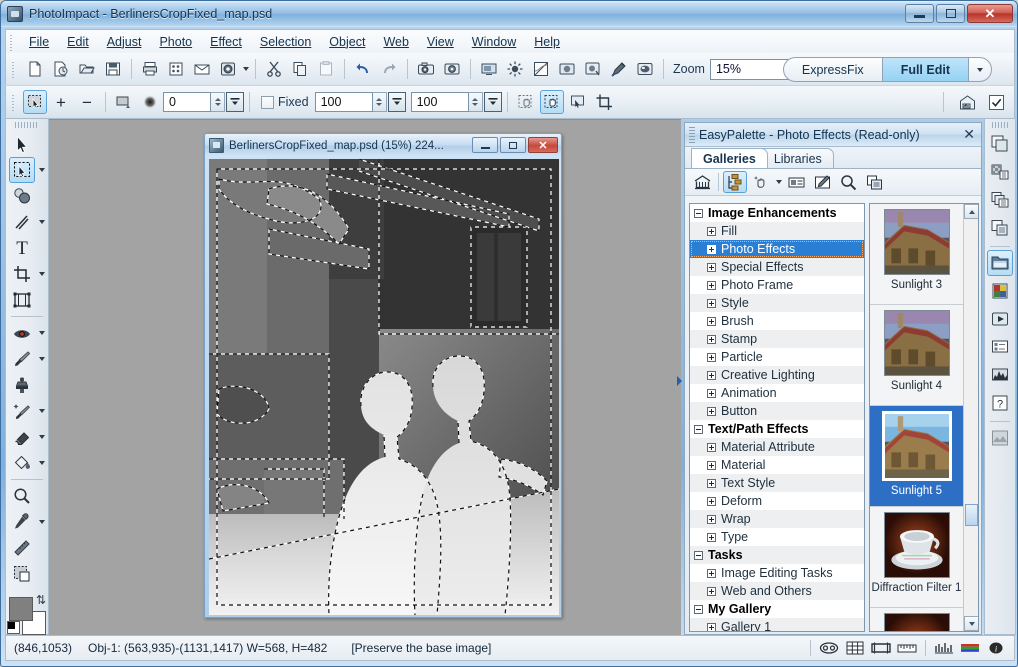  What do you see at coordinates (22, 574) in the screenshot?
I see `mask-mode-tool-icon` at bounding box center [22, 574].